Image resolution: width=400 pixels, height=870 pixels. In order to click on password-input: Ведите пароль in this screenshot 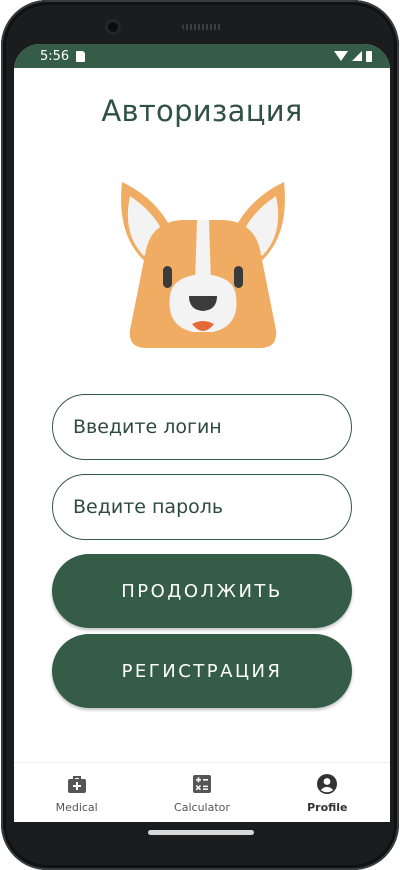, I will do `click(202, 507)`.